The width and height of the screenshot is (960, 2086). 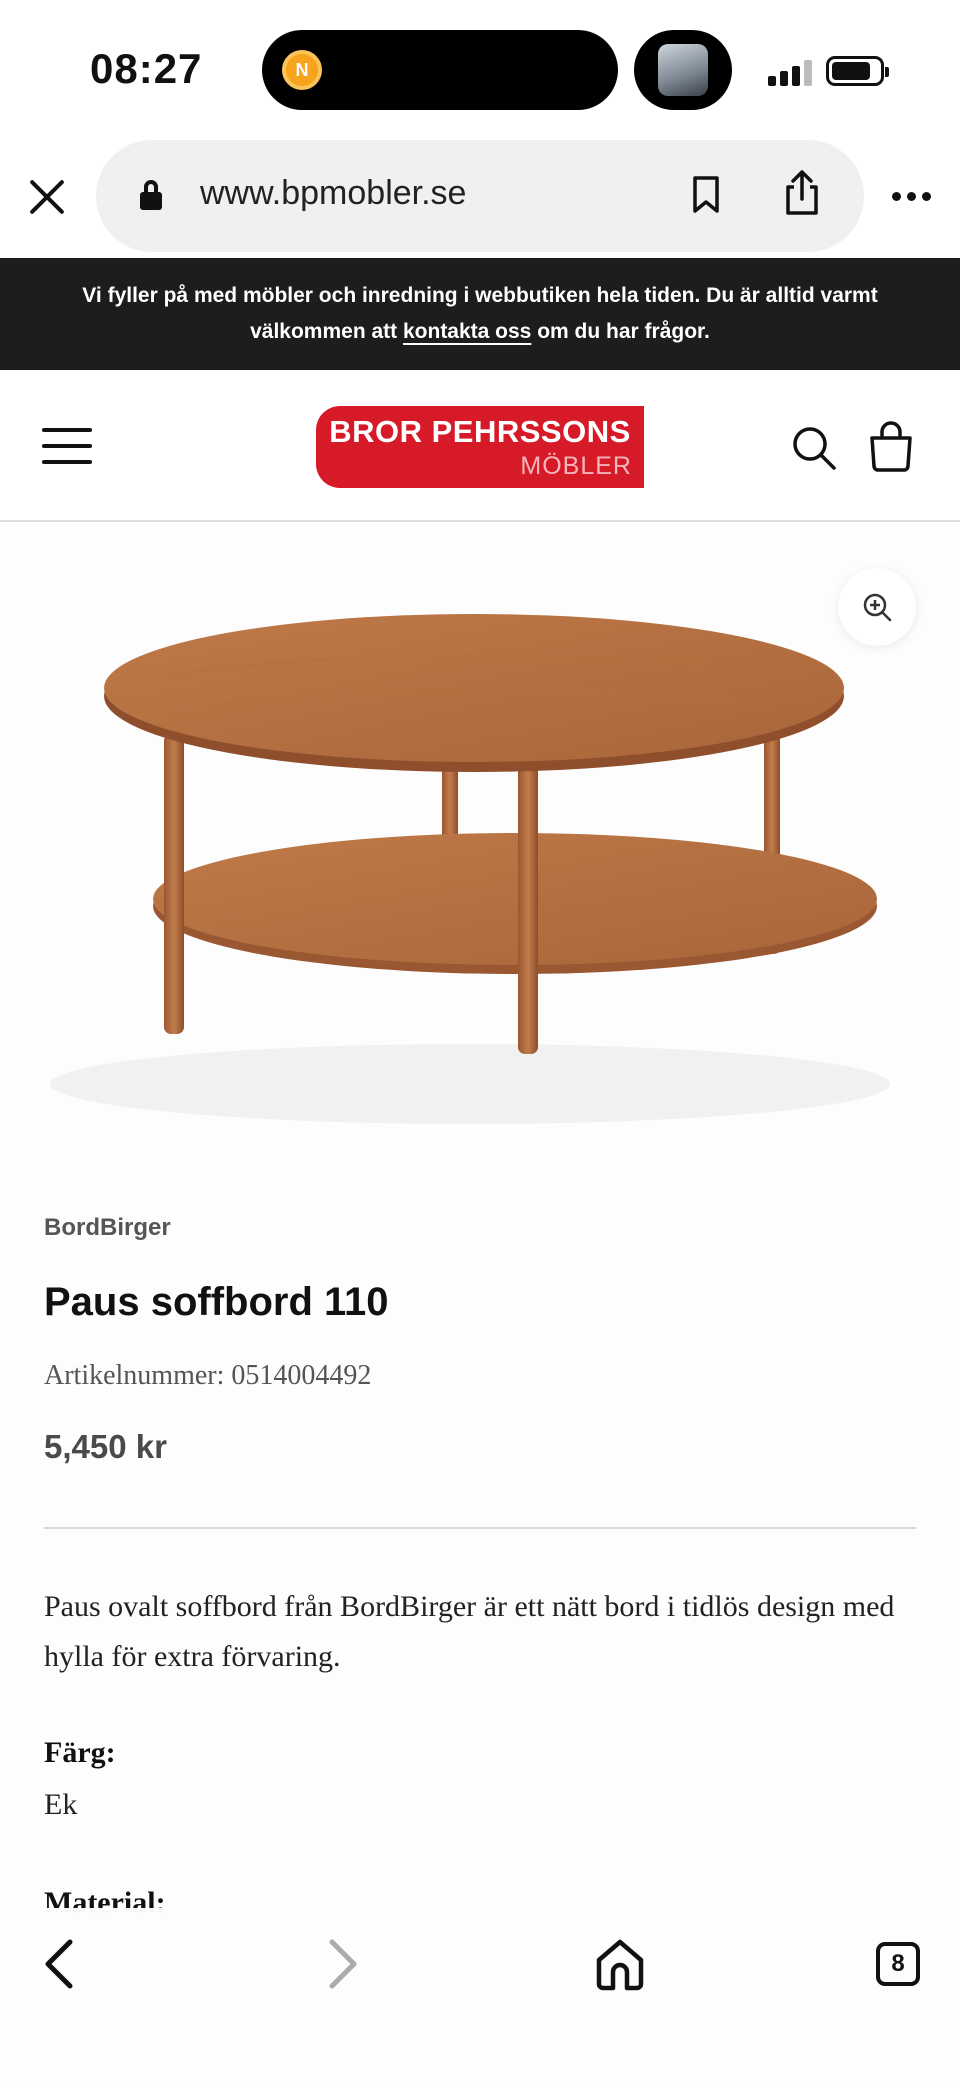 I want to click on zoom-button, so click(x=877, y=607).